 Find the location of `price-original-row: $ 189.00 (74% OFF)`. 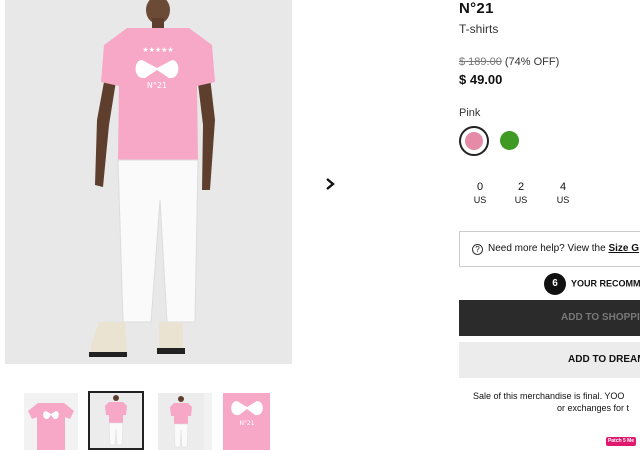

price-original-row: $ 189.00 (74% OFF) is located at coordinates (509, 62).